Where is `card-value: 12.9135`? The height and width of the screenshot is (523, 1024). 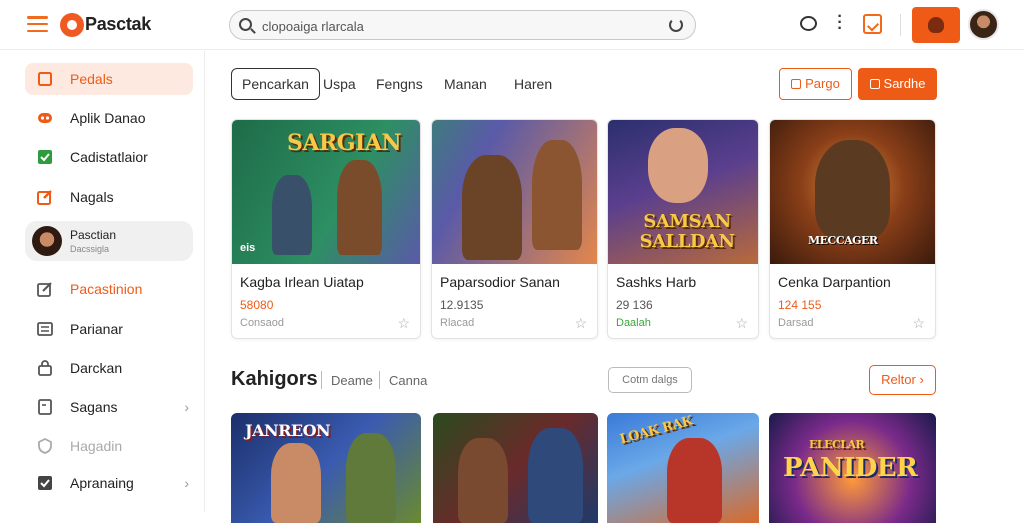
card-value: 12.9135 is located at coordinates (462, 305).